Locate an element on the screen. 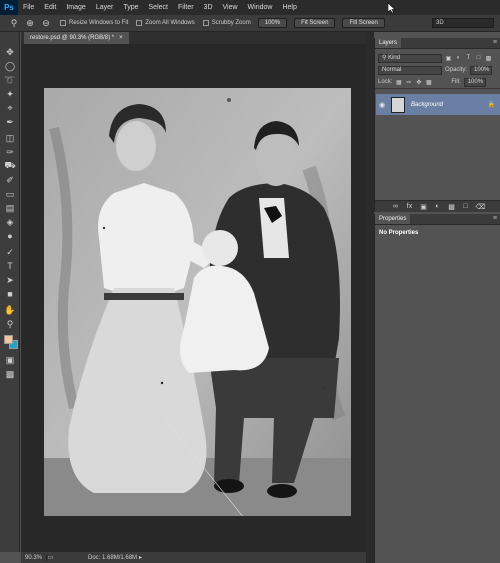  clone-stamp-icon: ⛟ is located at coordinates (10, 166).